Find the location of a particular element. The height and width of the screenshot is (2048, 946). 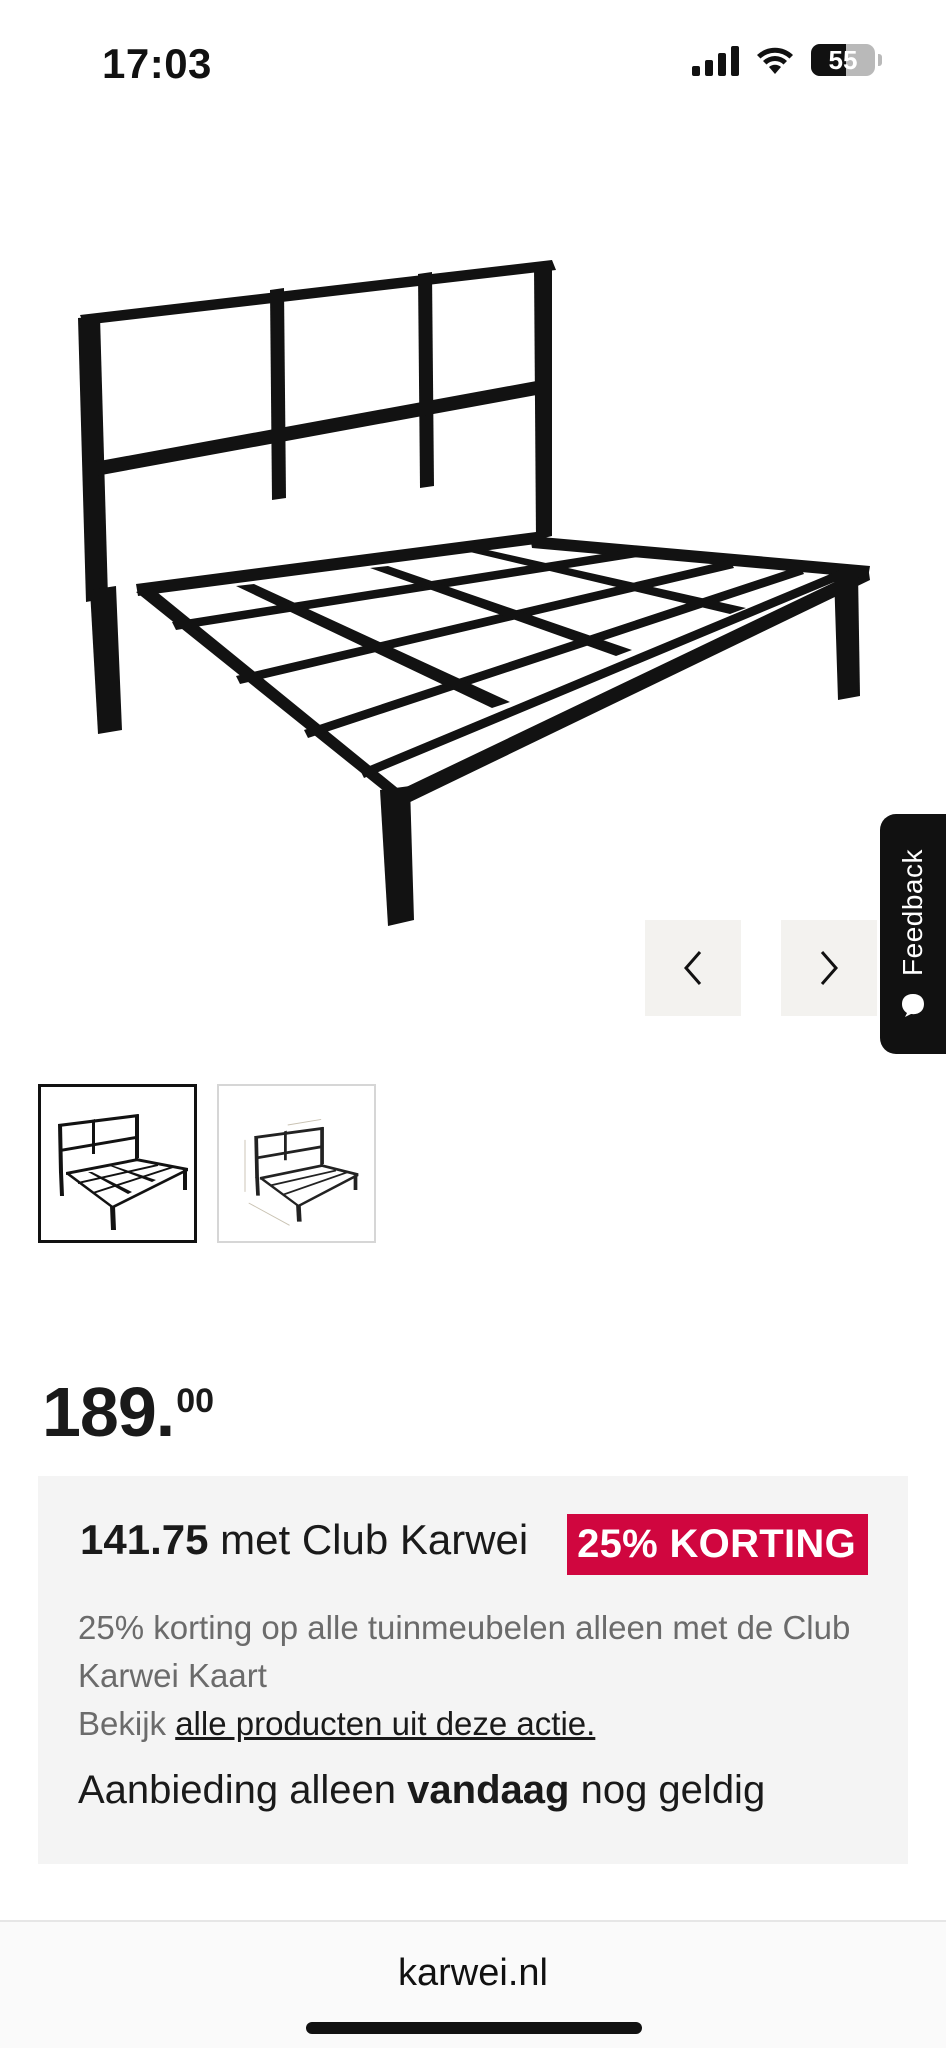

wifi-icon is located at coordinates (775, 60).